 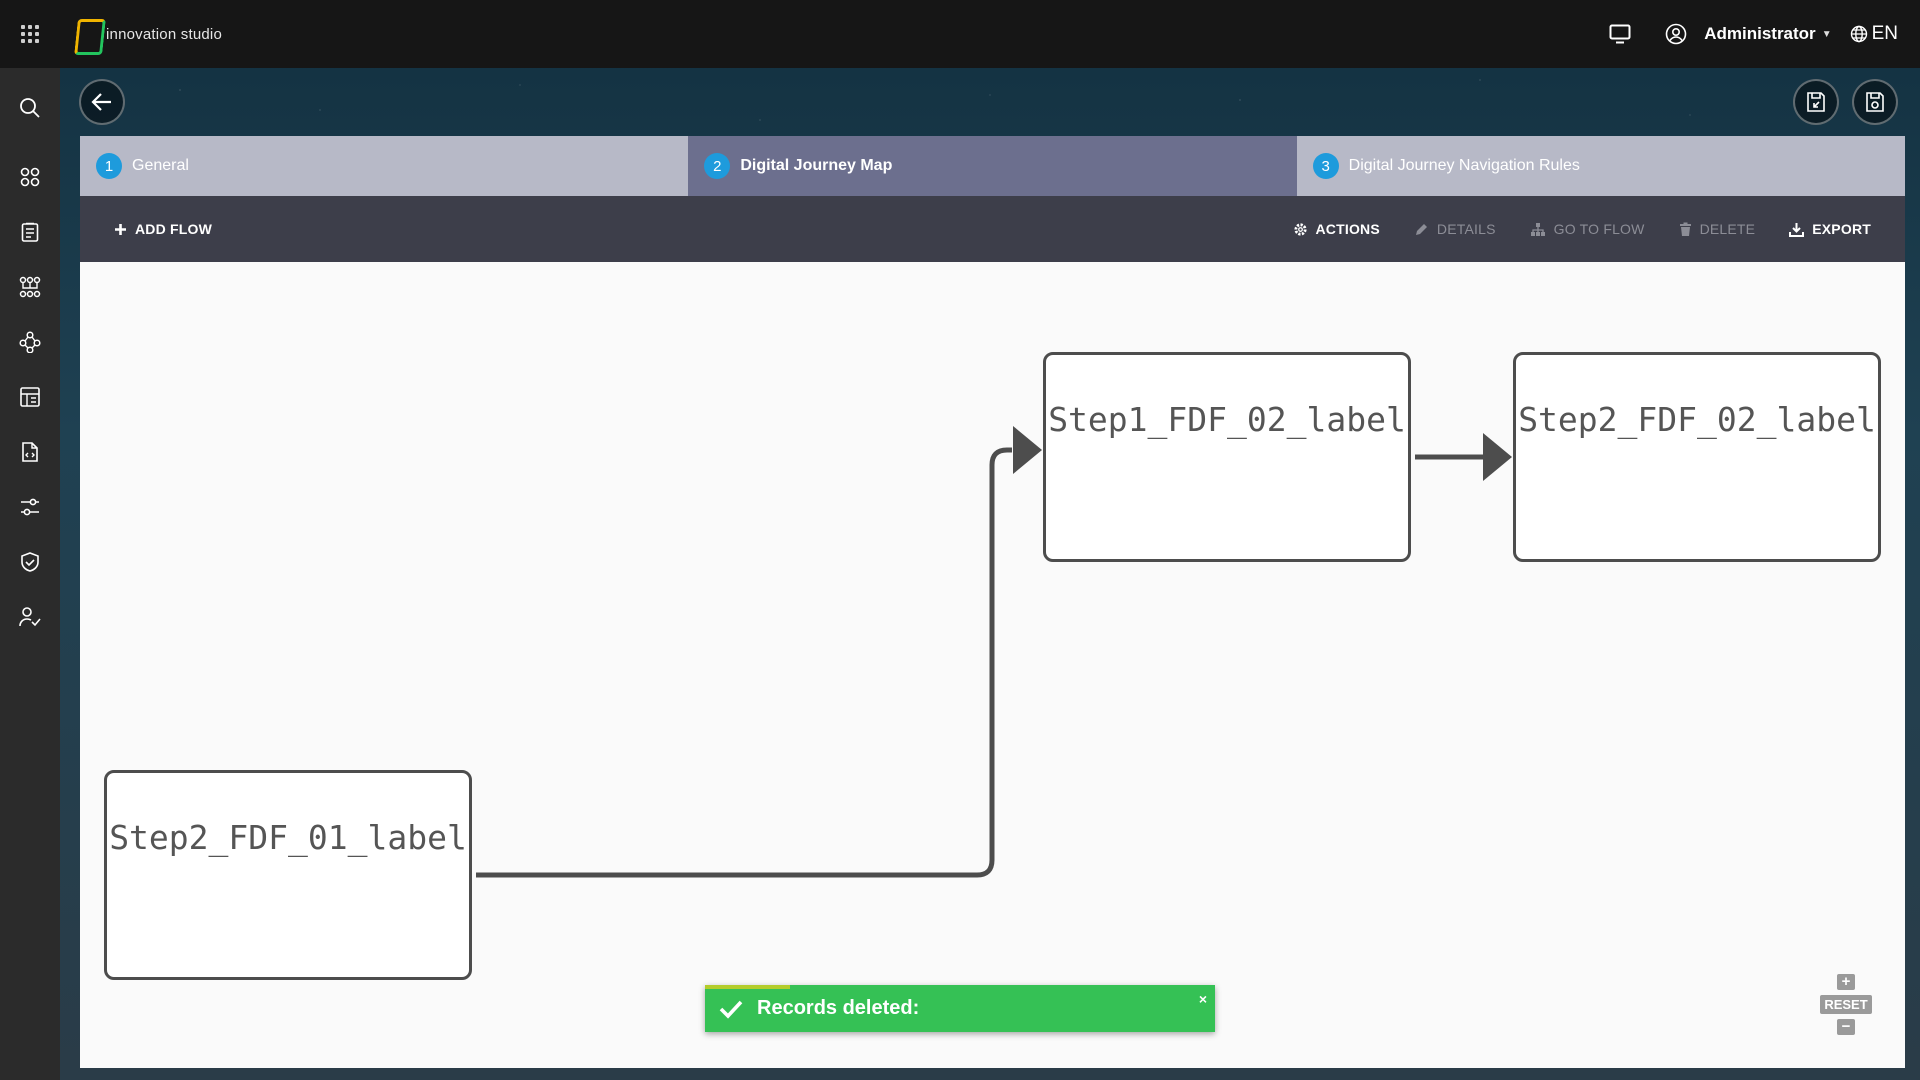 What do you see at coordinates (1325, 166) in the screenshot?
I see `step-number: 3` at bounding box center [1325, 166].